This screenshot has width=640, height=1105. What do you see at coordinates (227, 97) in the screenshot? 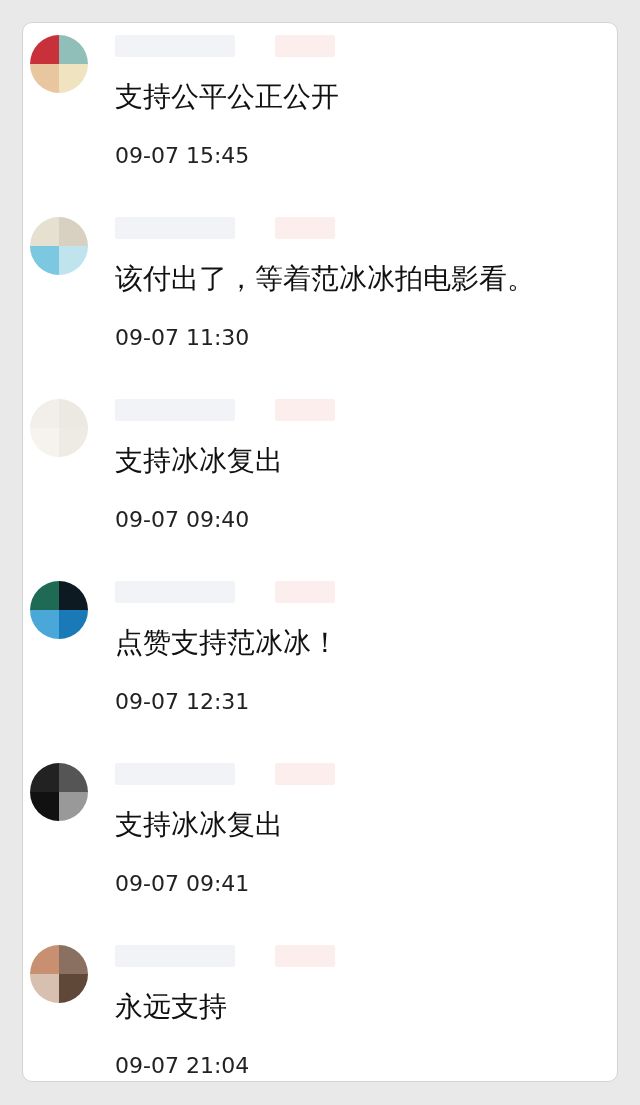
I see `comment-text: 支持公平公正公开` at bounding box center [227, 97].